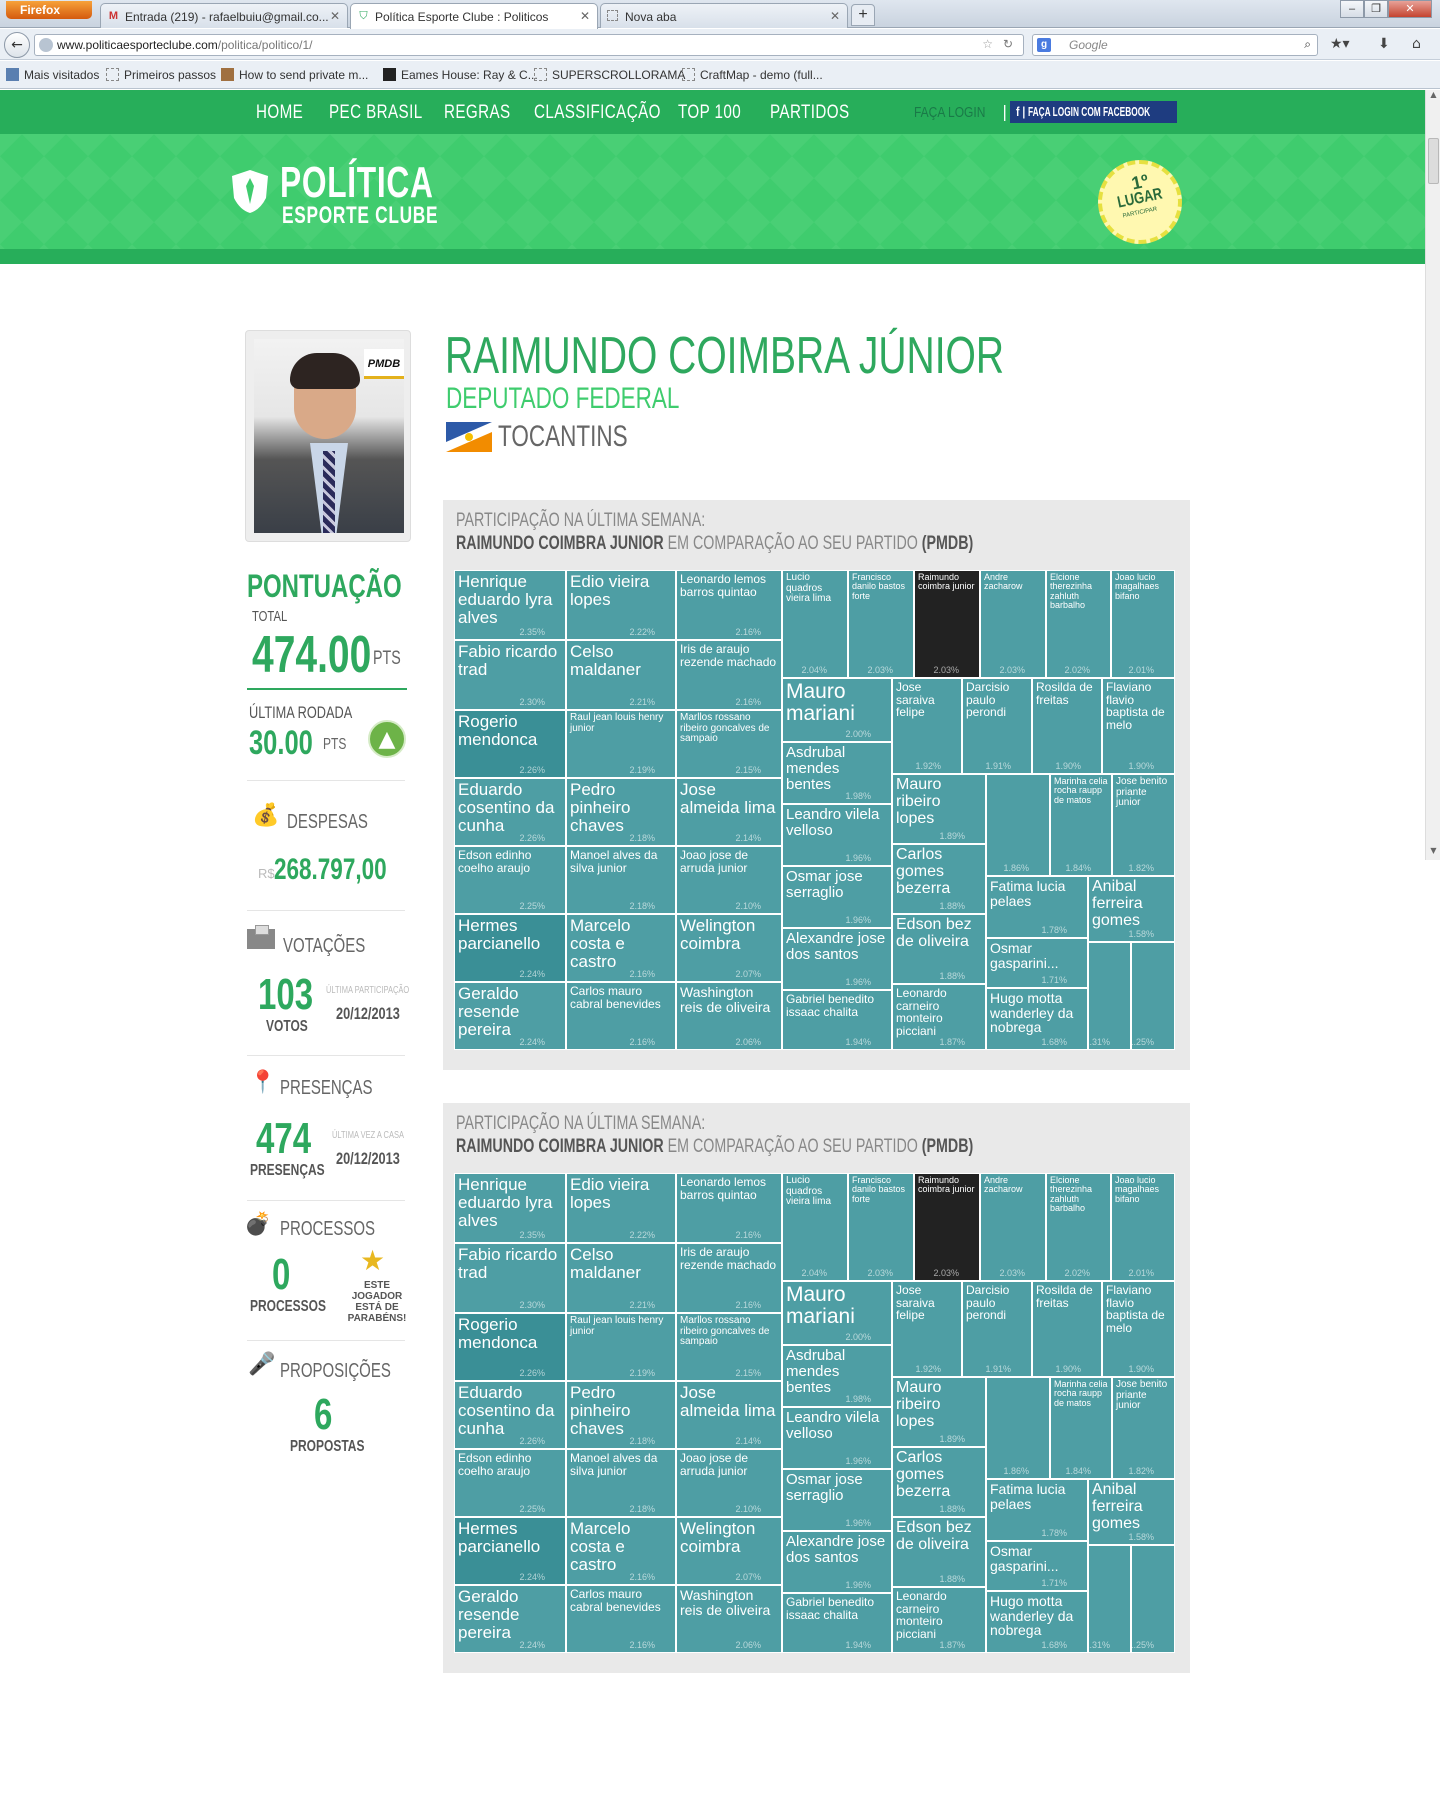 This screenshot has height=1800, width=1440. What do you see at coordinates (1376, 9) in the screenshot?
I see `maximize-button: ❐` at bounding box center [1376, 9].